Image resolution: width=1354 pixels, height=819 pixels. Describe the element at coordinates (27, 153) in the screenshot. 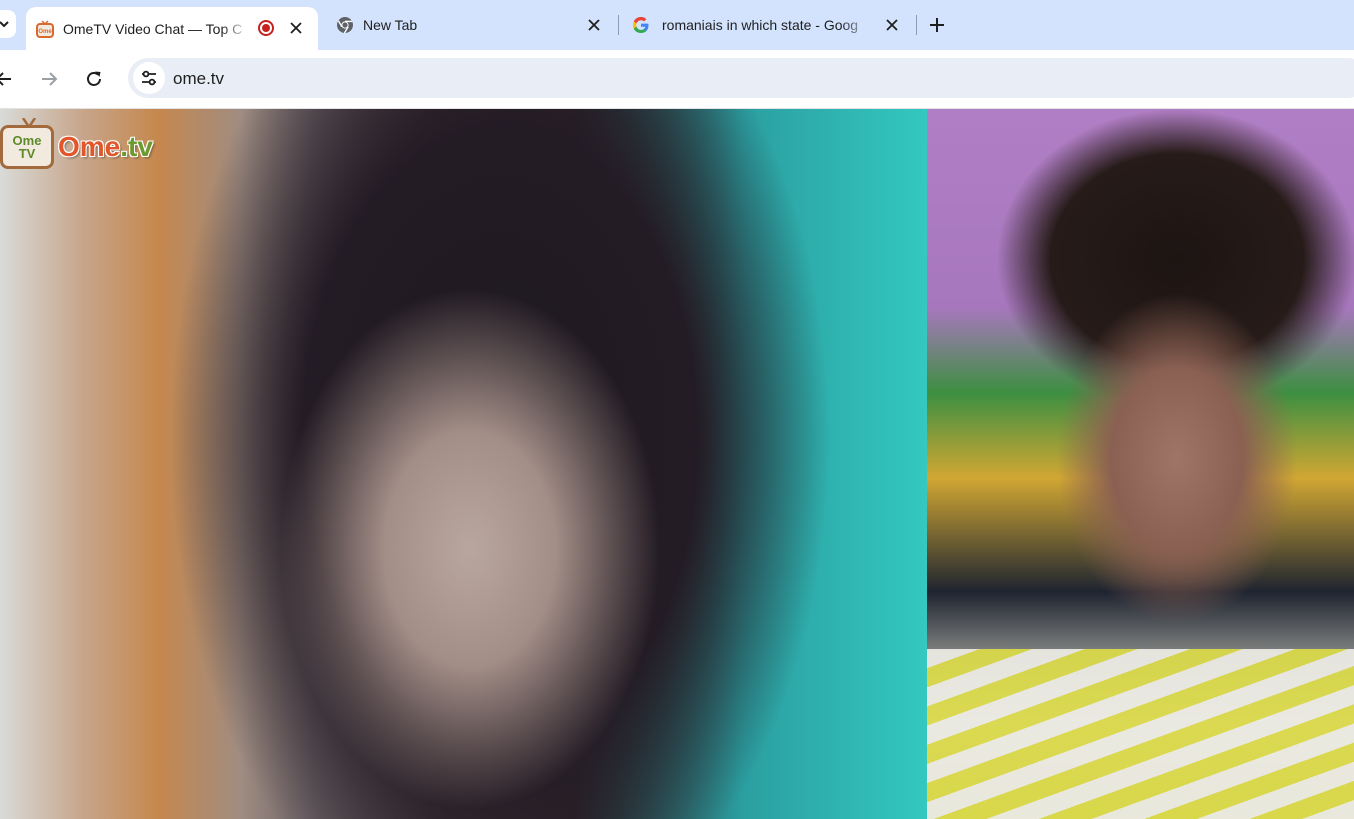

I see `logo-tv-line2: TV` at that location.